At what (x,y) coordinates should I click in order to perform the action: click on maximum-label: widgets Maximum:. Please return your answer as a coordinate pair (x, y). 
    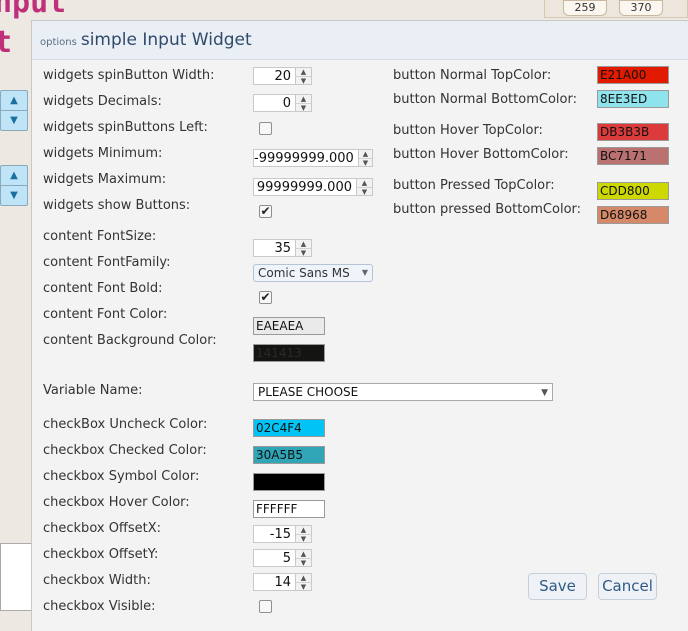
    Looking at the image, I should click on (105, 179).